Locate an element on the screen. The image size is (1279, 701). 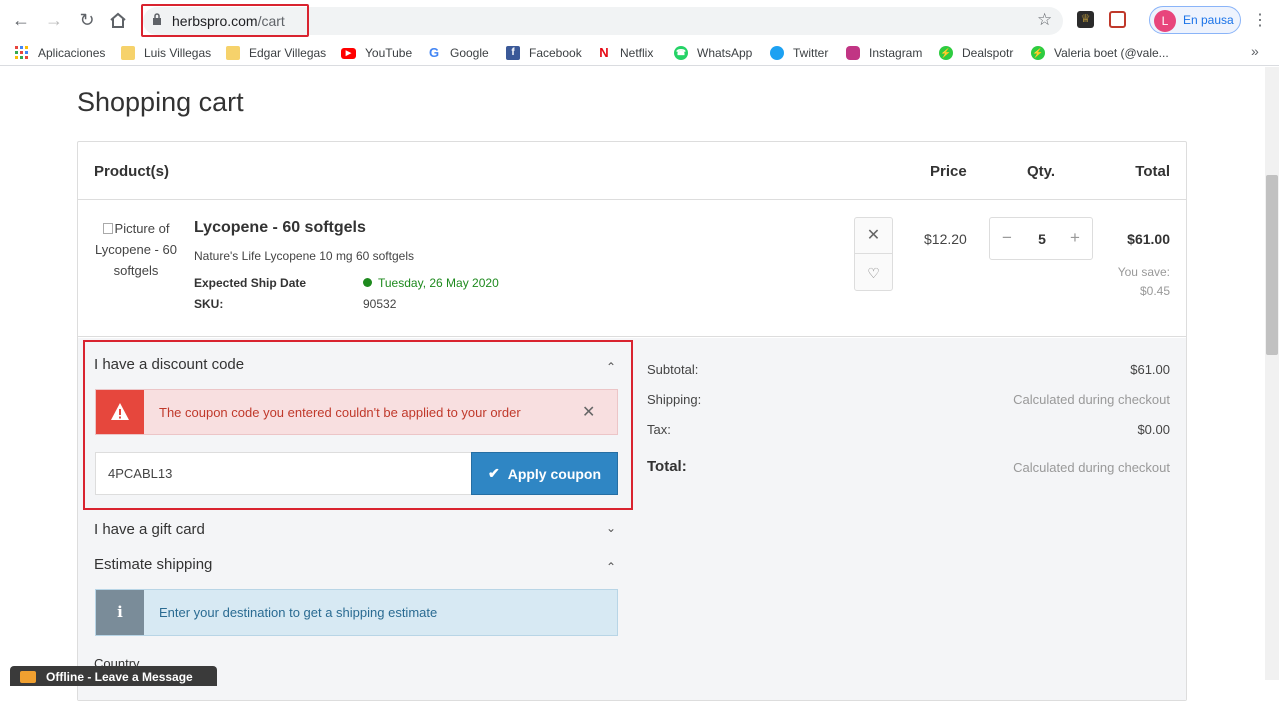
quantity-value: 5 is located at coordinates (1042, 239).